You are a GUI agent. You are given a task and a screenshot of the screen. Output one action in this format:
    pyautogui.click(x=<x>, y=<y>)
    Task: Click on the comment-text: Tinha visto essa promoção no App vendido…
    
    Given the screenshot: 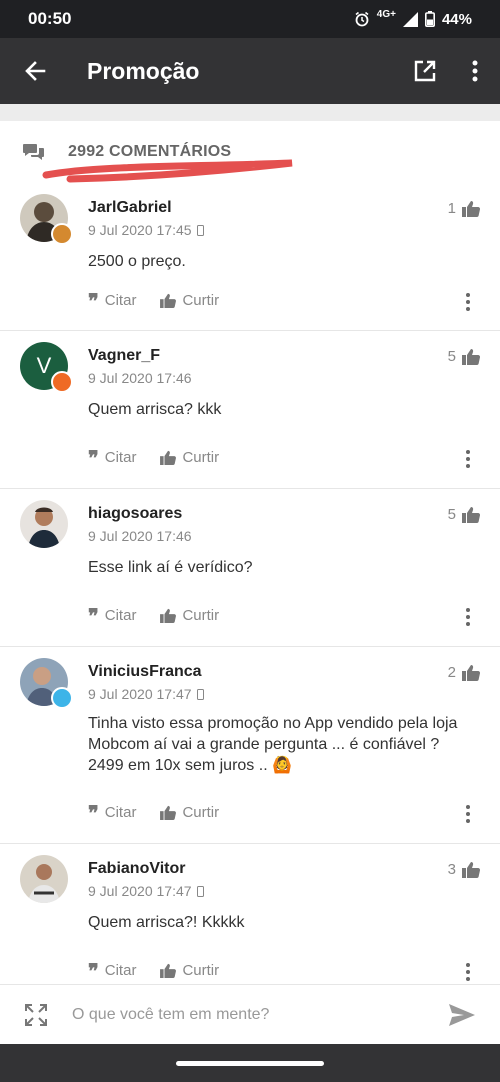 What is the action you would take?
    pyautogui.click(x=273, y=744)
    